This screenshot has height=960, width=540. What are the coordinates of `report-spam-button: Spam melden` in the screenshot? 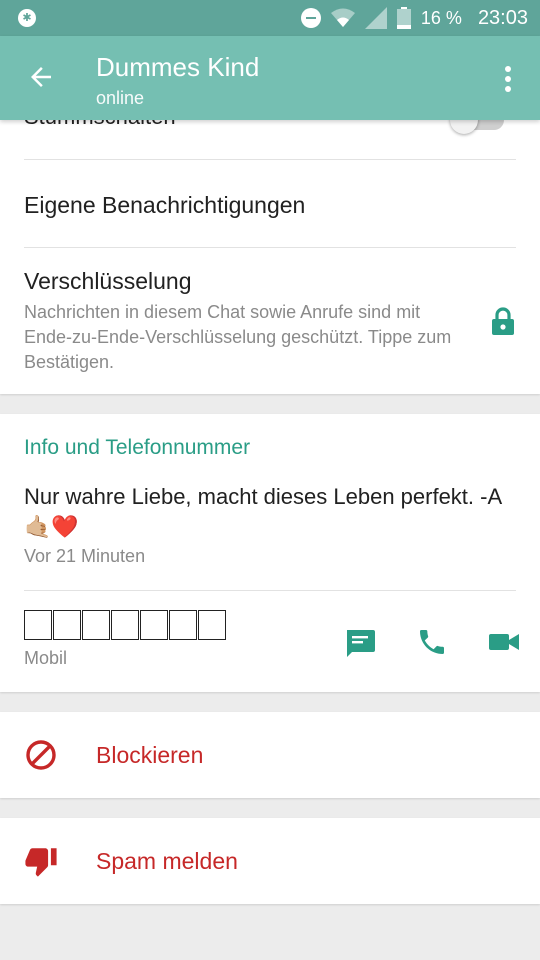 It's located at (167, 861).